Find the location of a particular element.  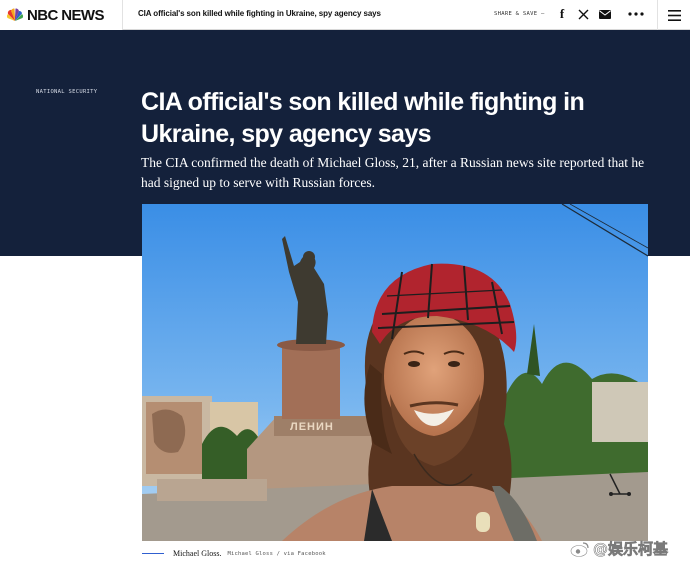

more-icon is located at coordinates (636, 14).